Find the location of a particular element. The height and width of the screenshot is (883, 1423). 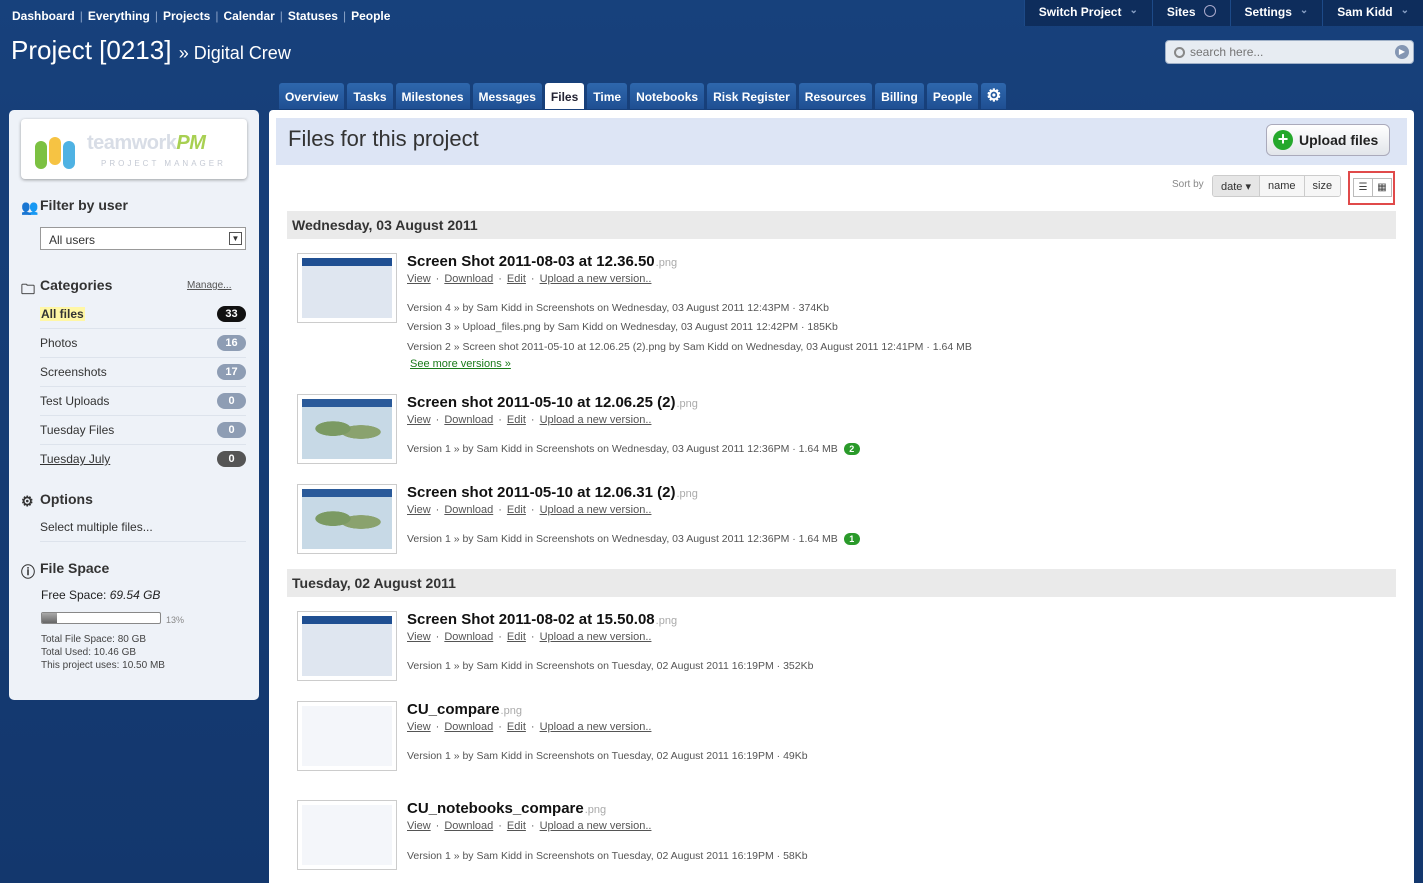

upload-files-button: + Upload files is located at coordinates (1328, 140).